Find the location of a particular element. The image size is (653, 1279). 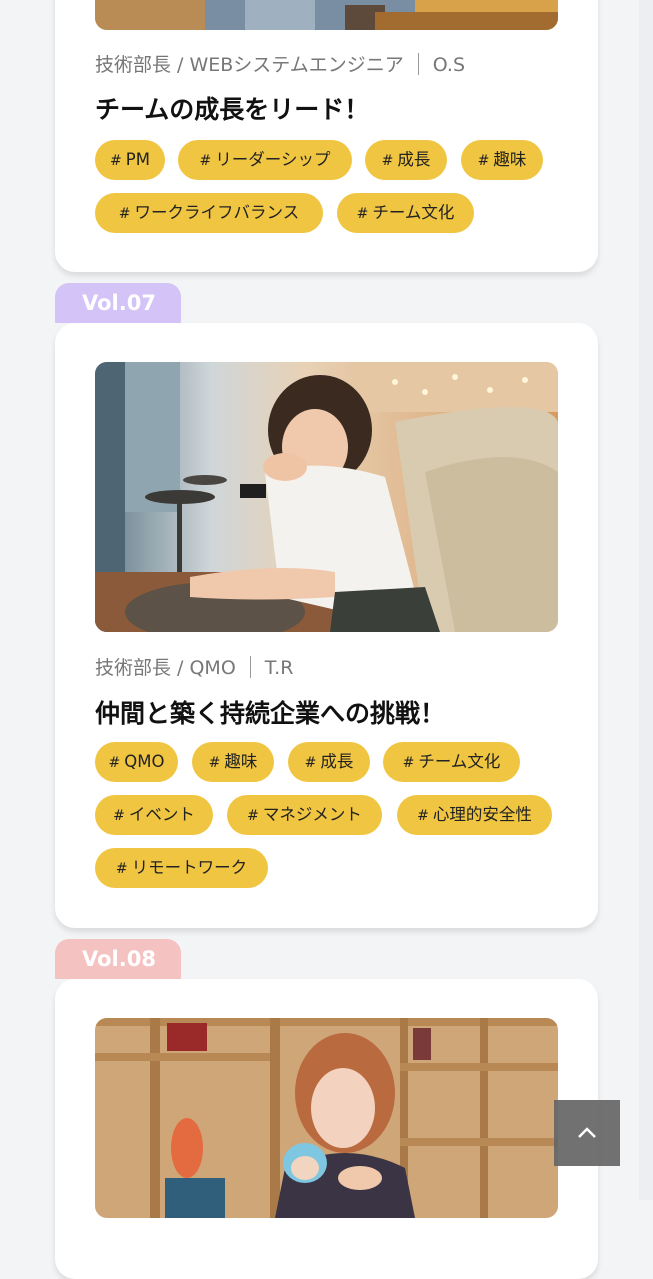

tag-pm: # PM is located at coordinates (130, 160).